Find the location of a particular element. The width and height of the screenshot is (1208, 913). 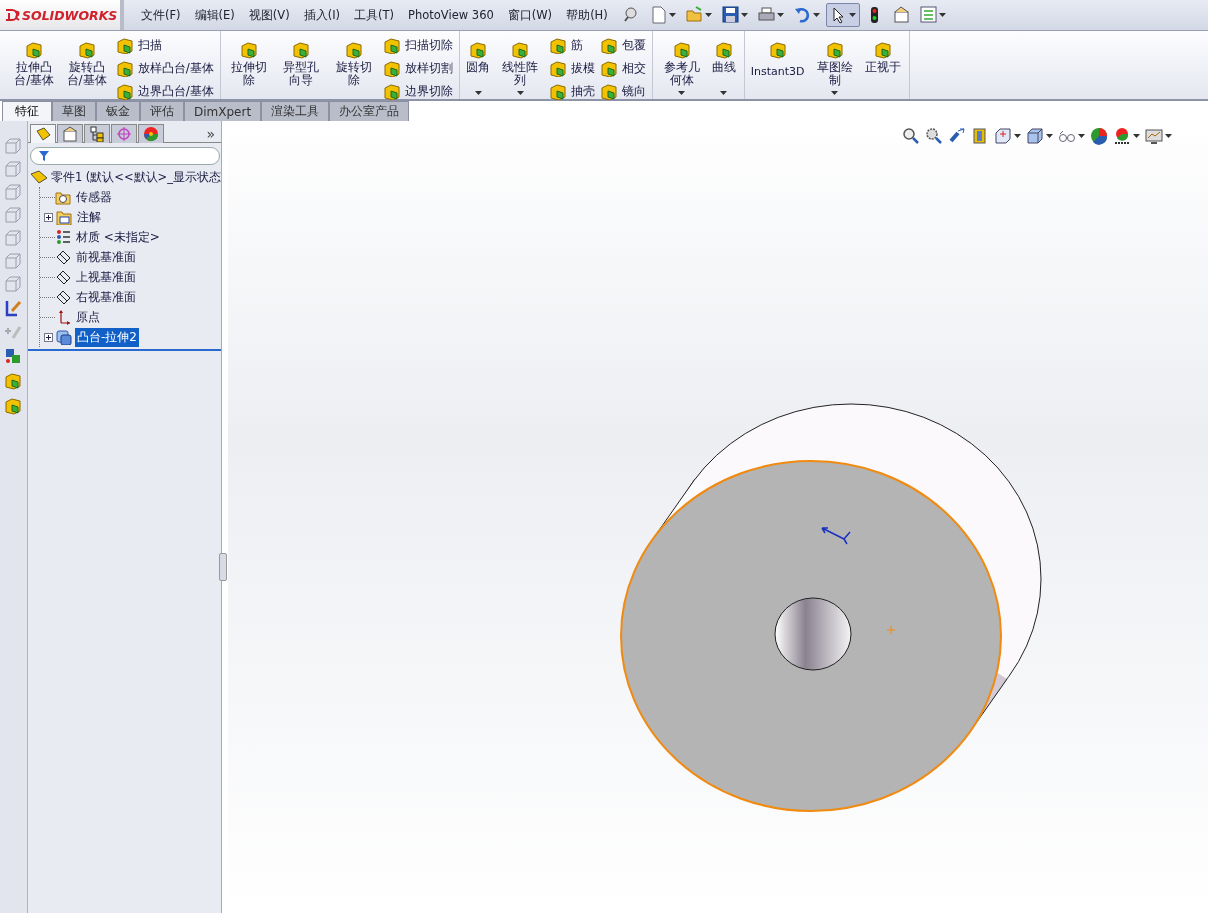

menu-item: 帮助(H) is located at coordinates (587, 15).